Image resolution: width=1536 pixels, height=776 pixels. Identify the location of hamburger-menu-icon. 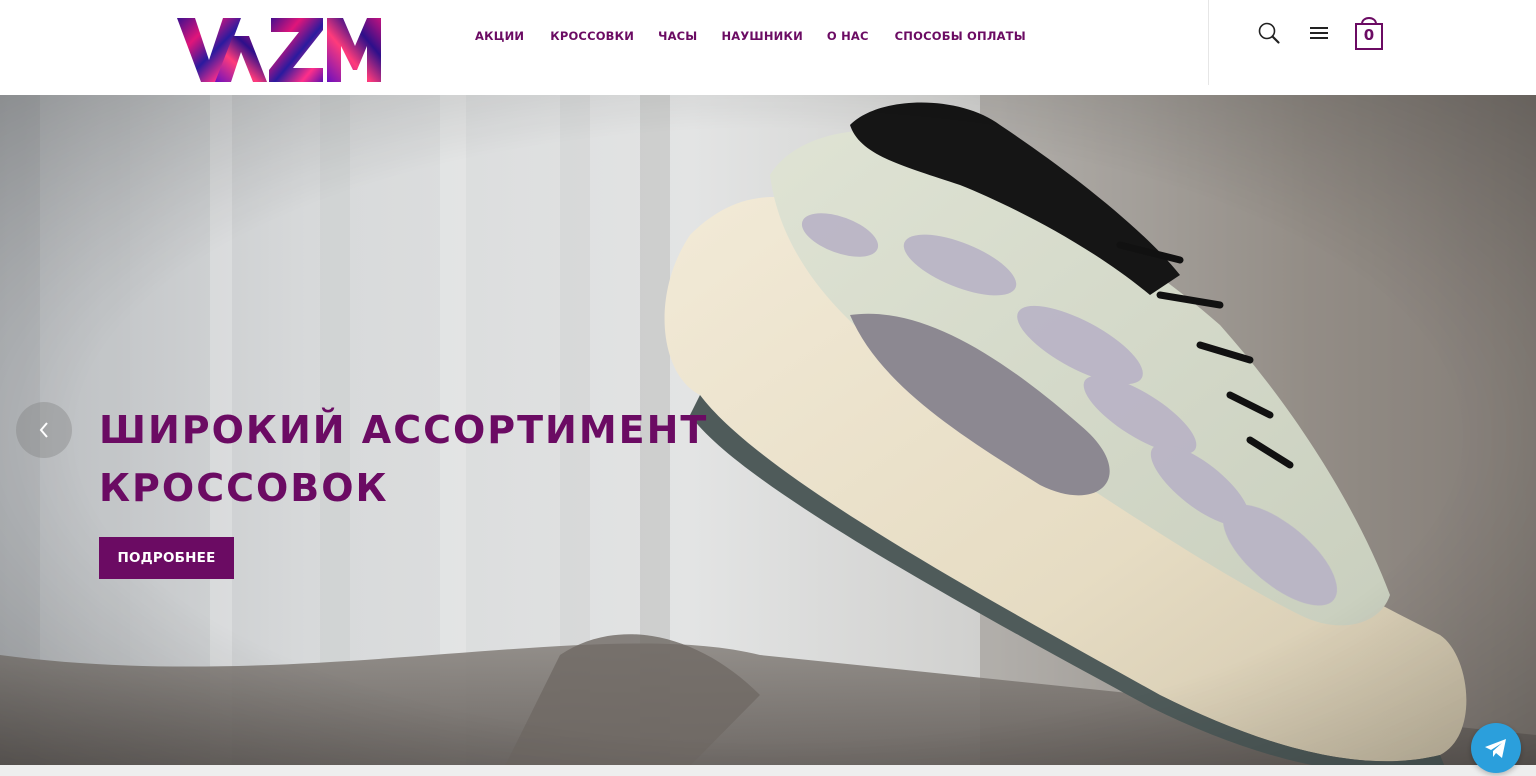
(1319, 33).